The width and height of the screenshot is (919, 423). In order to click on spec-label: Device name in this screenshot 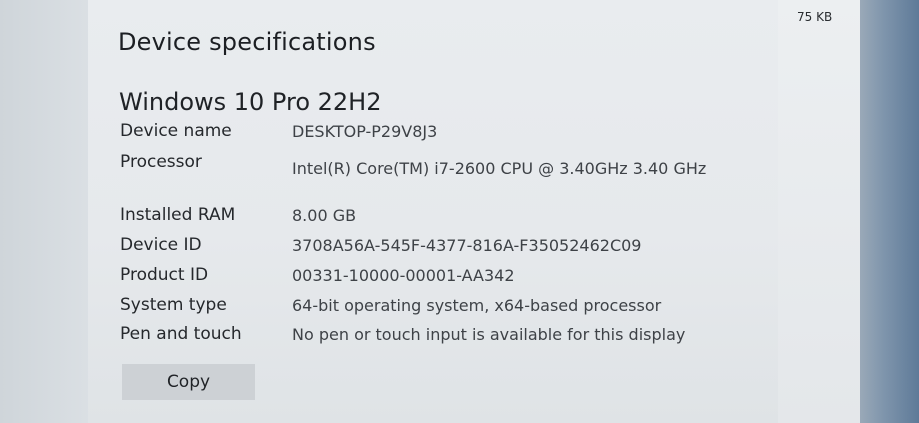, I will do `click(176, 131)`.